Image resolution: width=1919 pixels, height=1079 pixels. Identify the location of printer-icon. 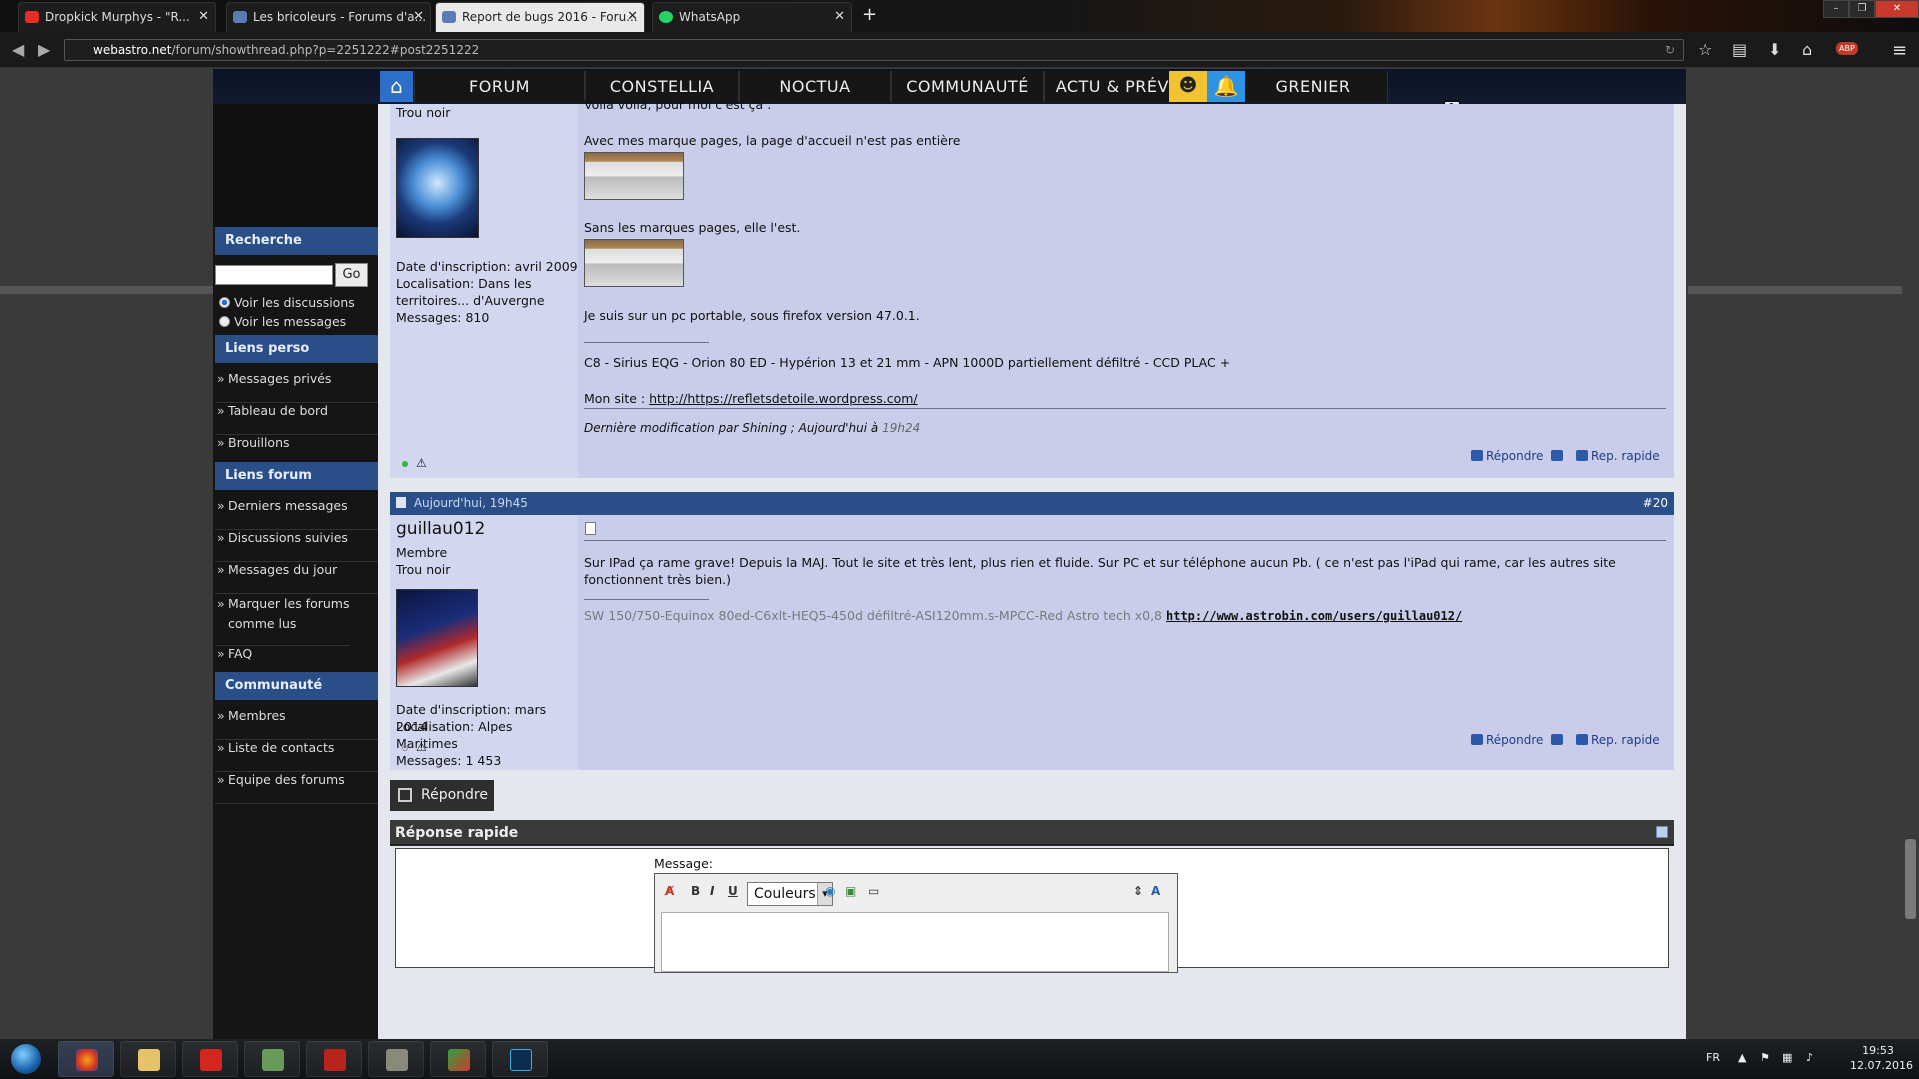
(397, 1060).